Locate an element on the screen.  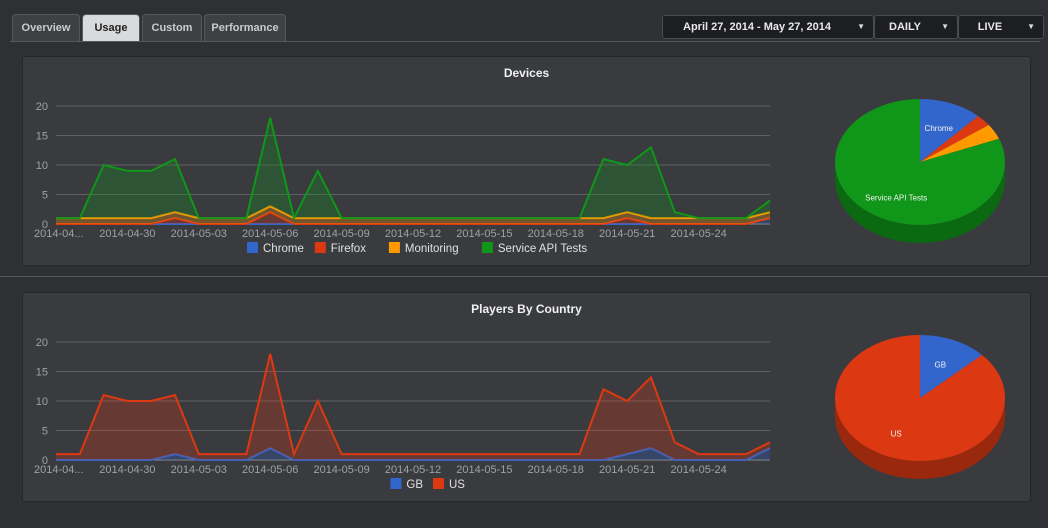
tab-overview: Overview is located at coordinates (46, 28).